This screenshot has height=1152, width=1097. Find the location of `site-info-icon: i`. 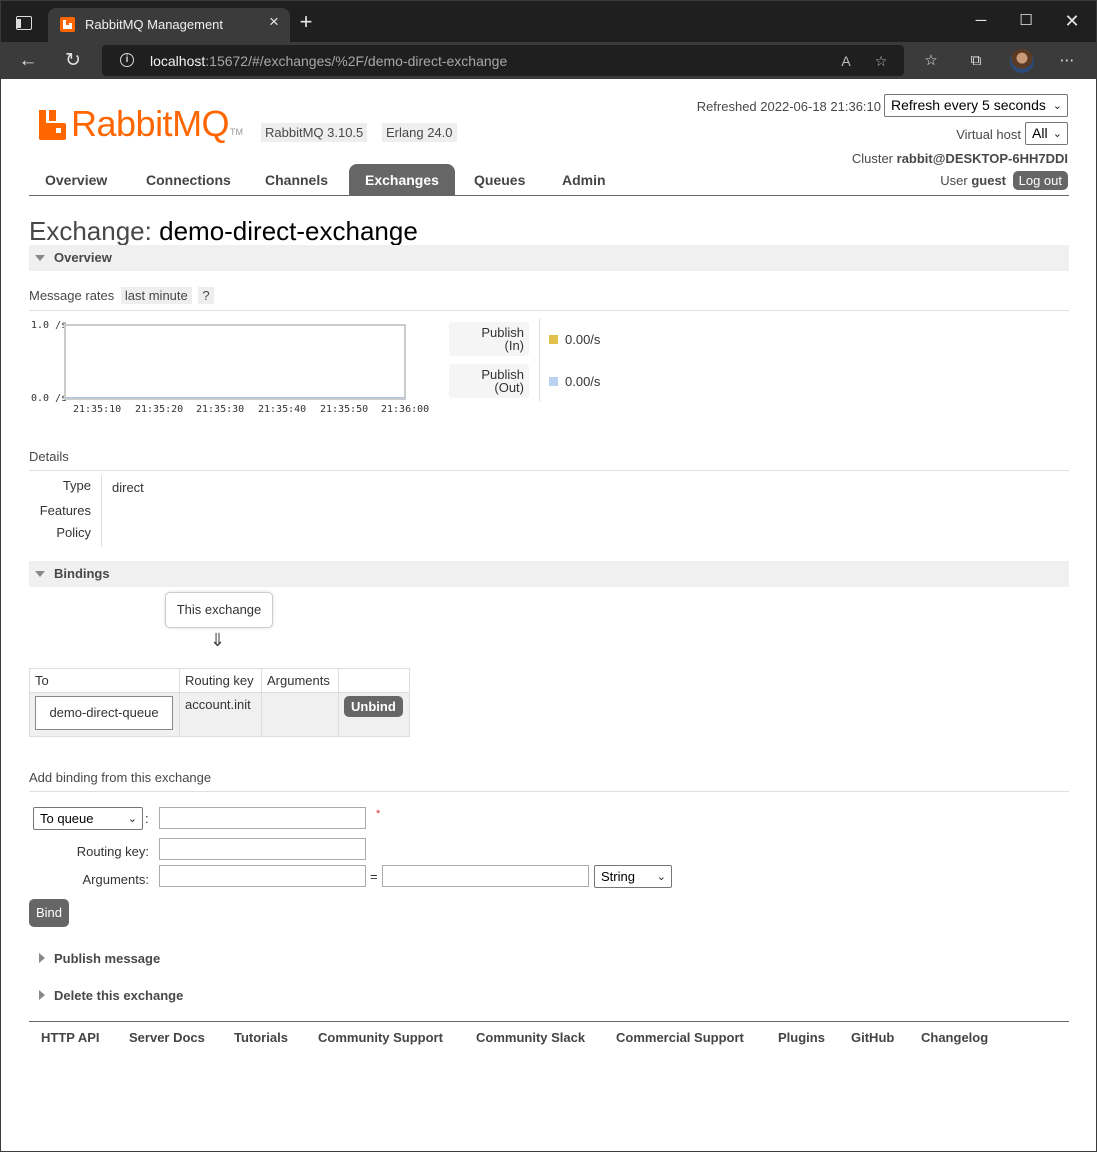

site-info-icon: i is located at coordinates (127, 60).